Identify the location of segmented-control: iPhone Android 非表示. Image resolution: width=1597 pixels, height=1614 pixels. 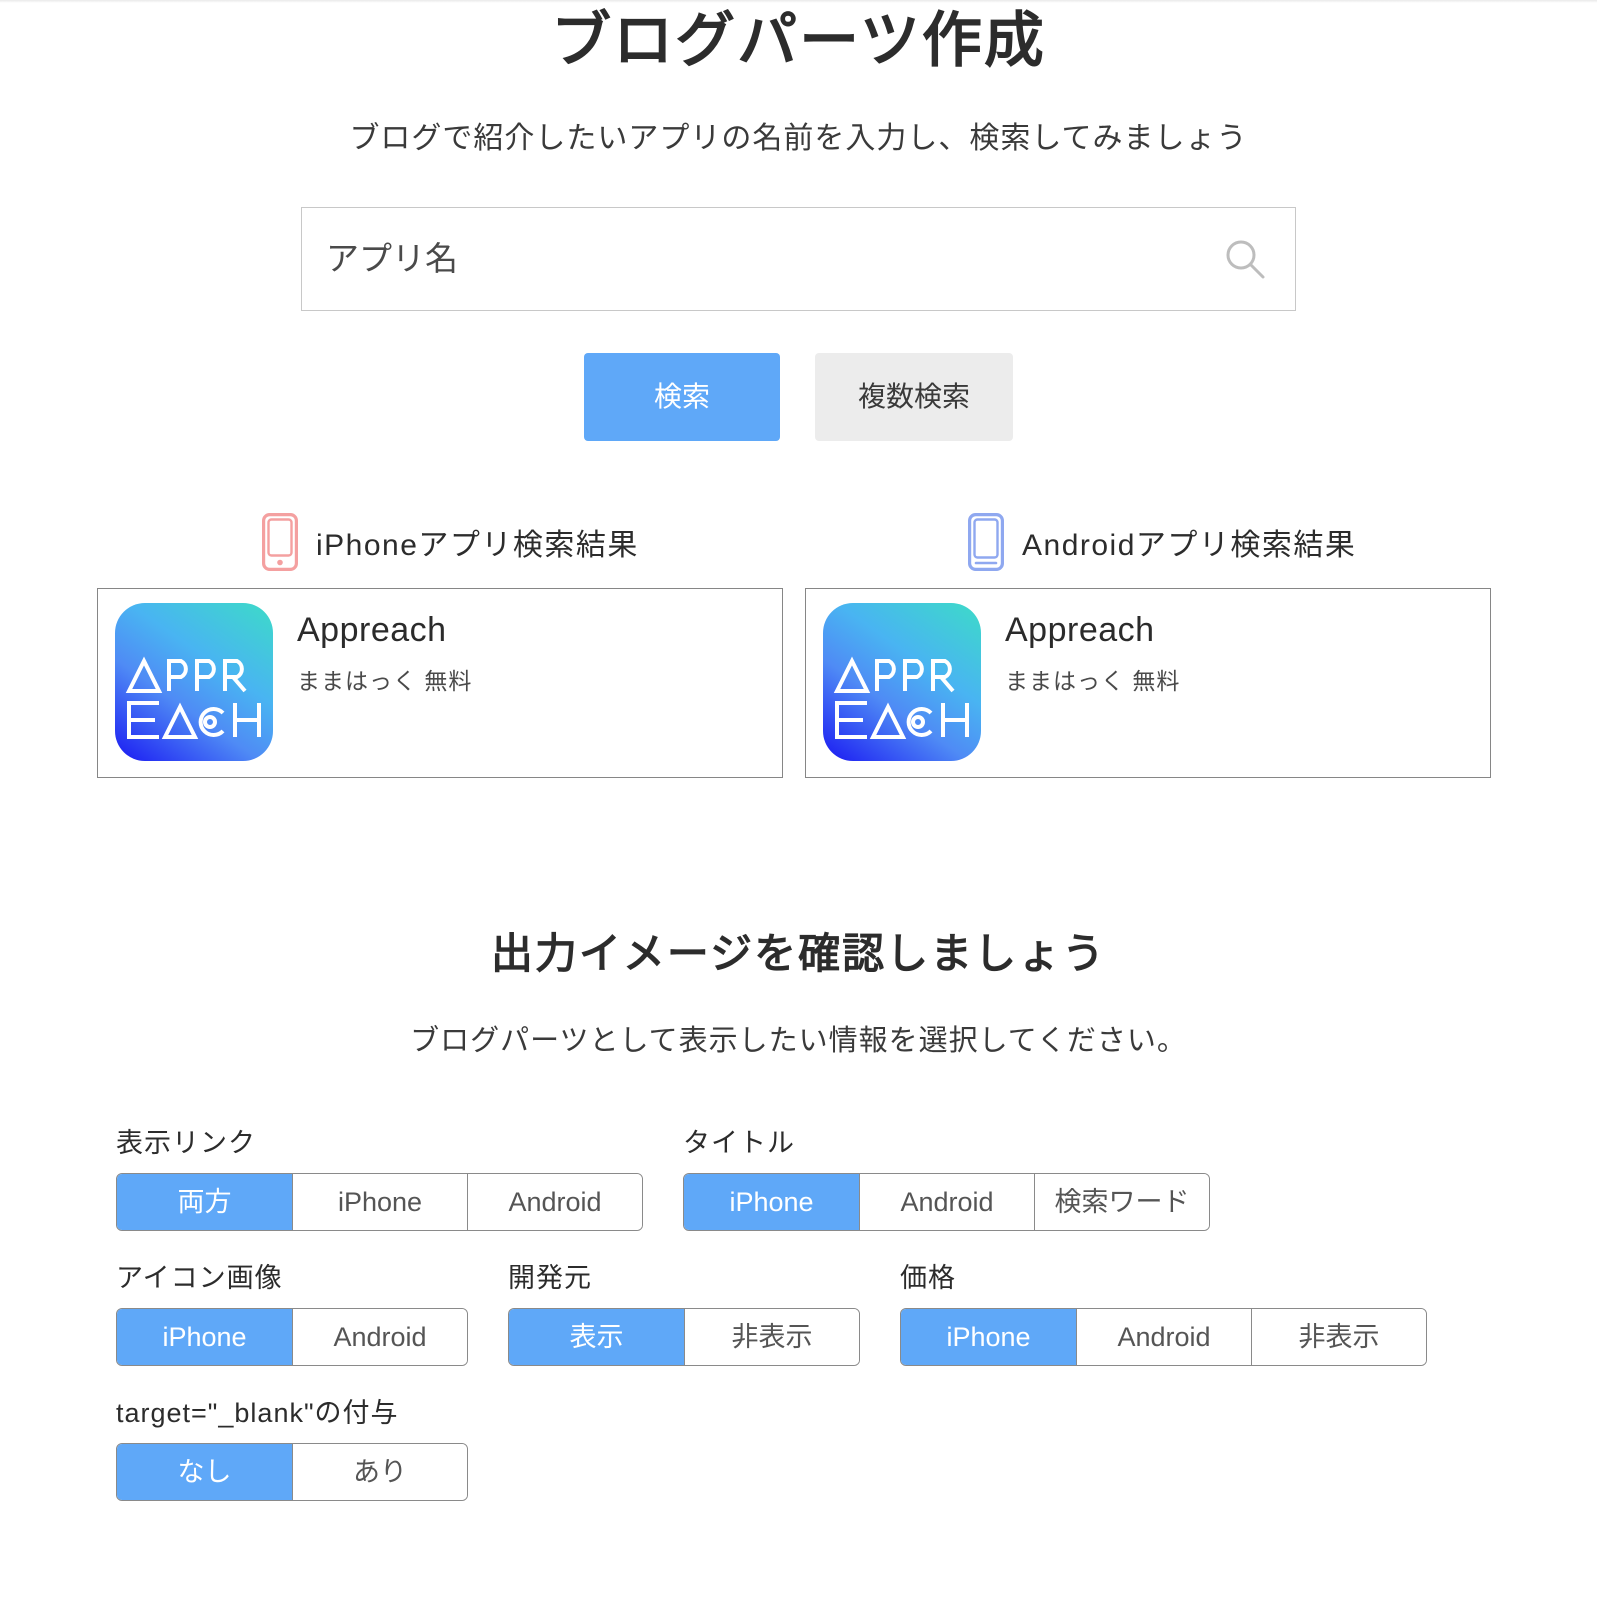
(1163, 1337).